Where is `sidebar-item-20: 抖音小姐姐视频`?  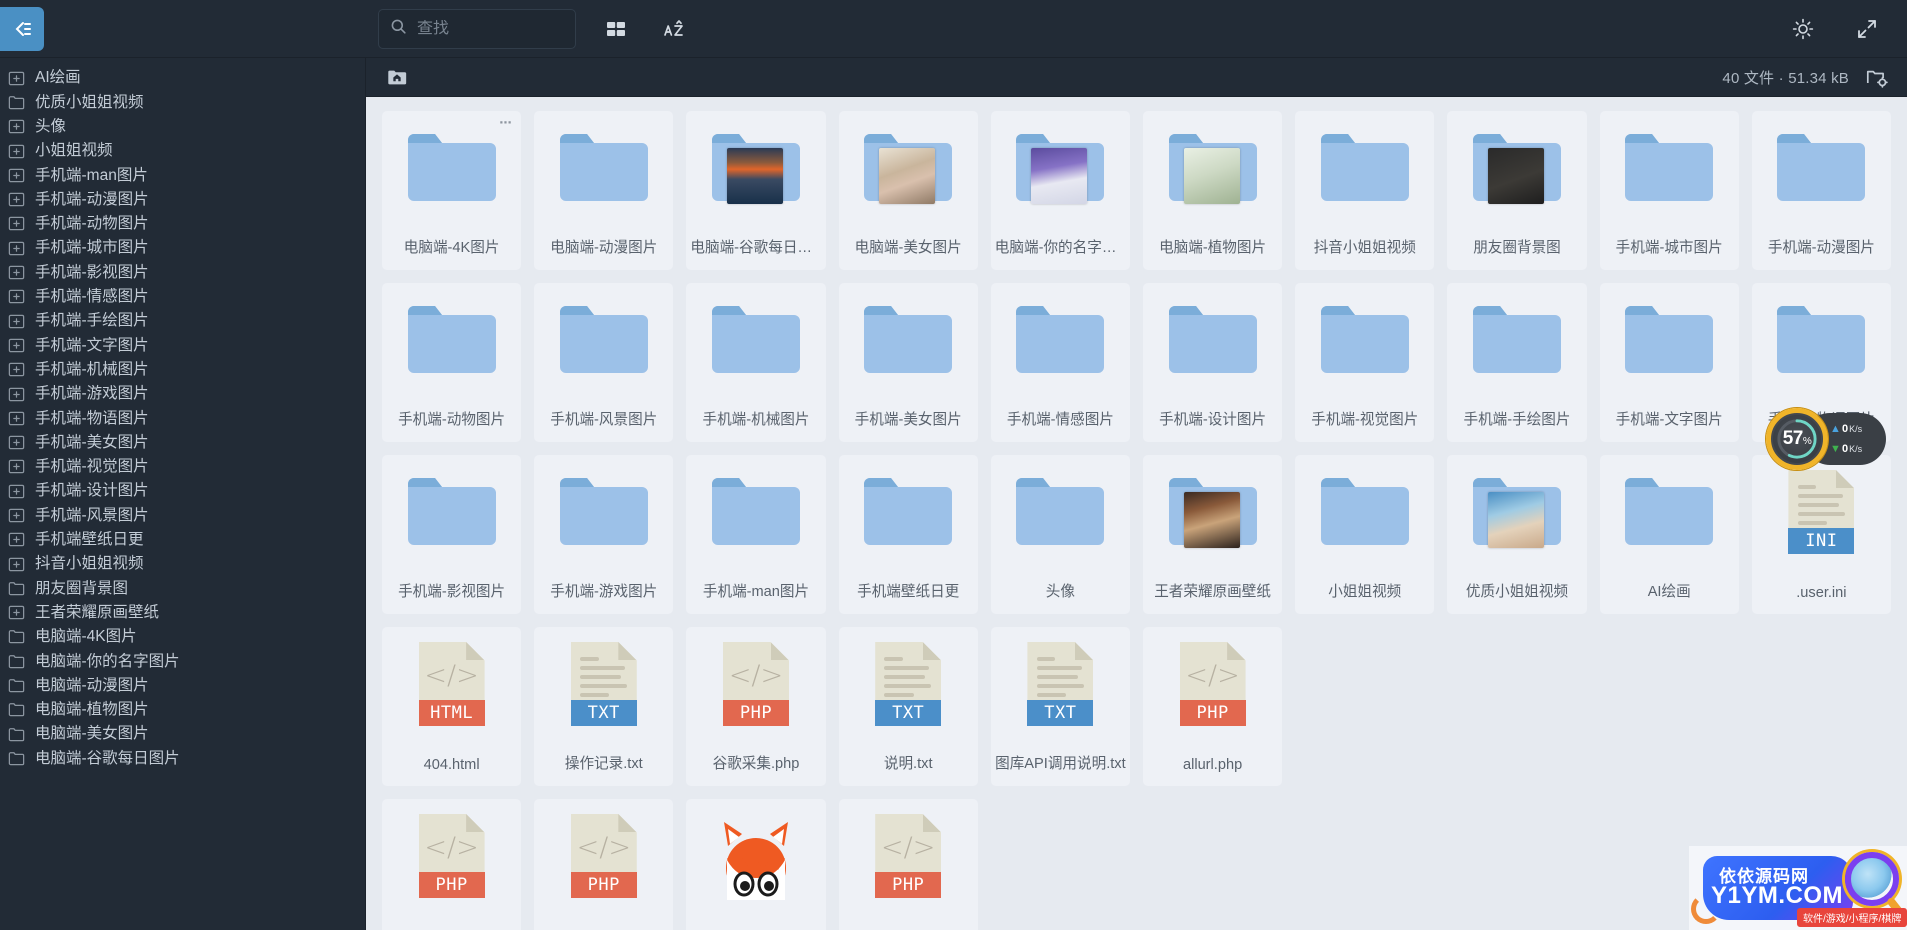
sidebar-item-20: 抖音小姐姐视频 is located at coordinates (182, 564).